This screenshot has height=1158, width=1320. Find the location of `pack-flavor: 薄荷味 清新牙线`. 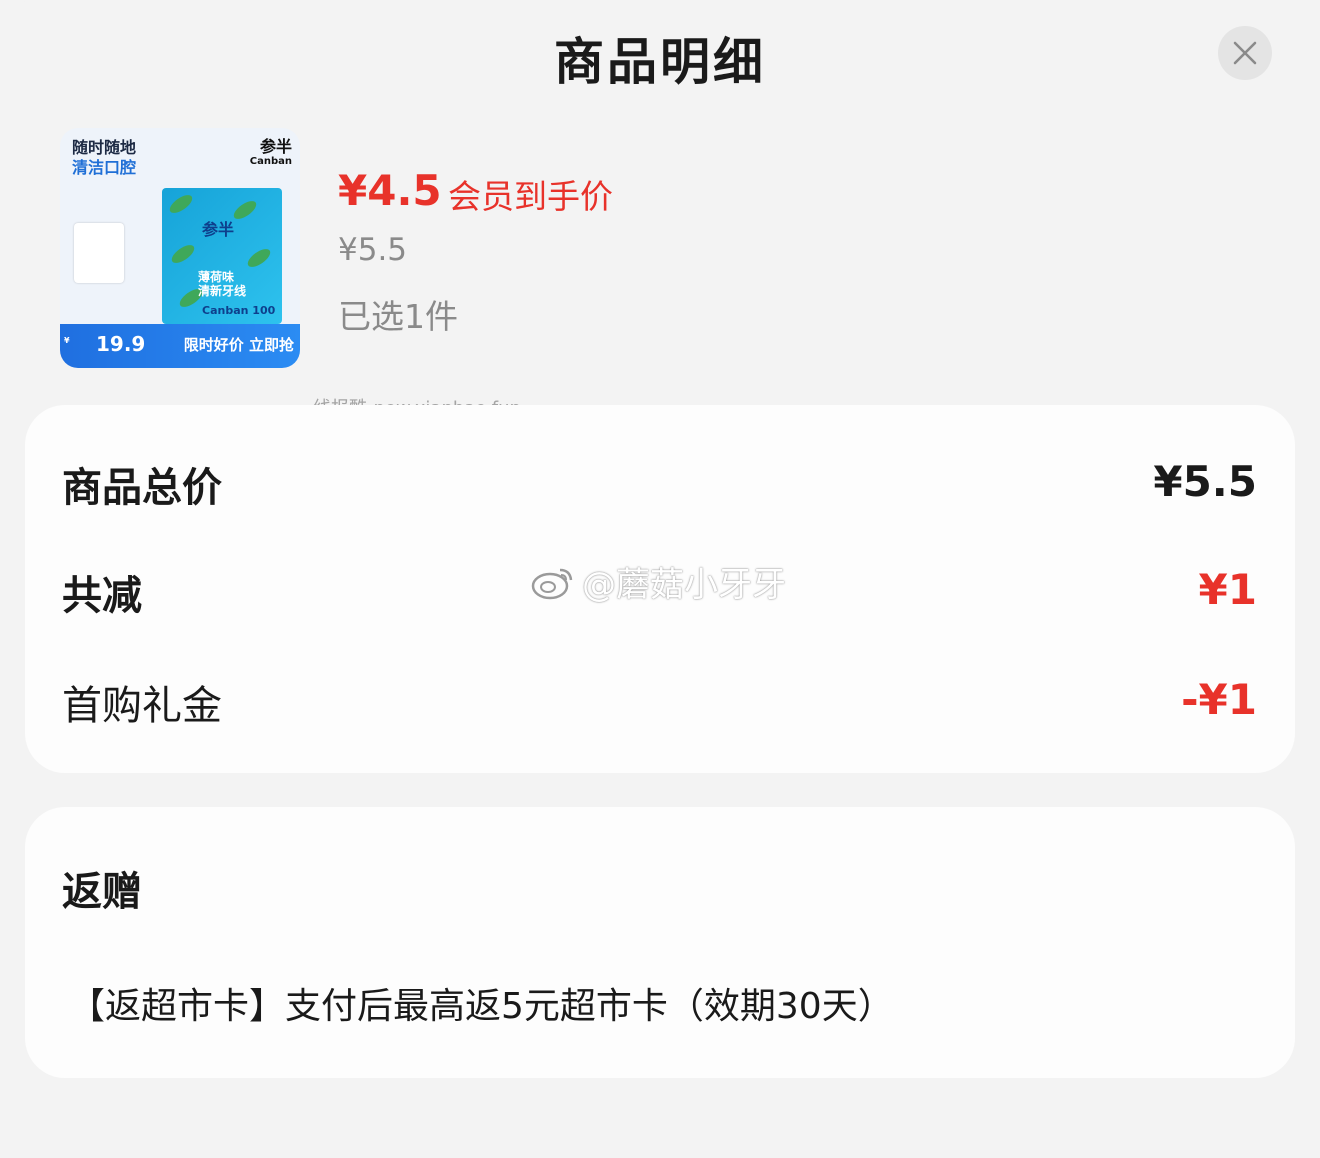

pack-flavor: 薄荷味 清新牙线 is located at coordinates (222, 284).